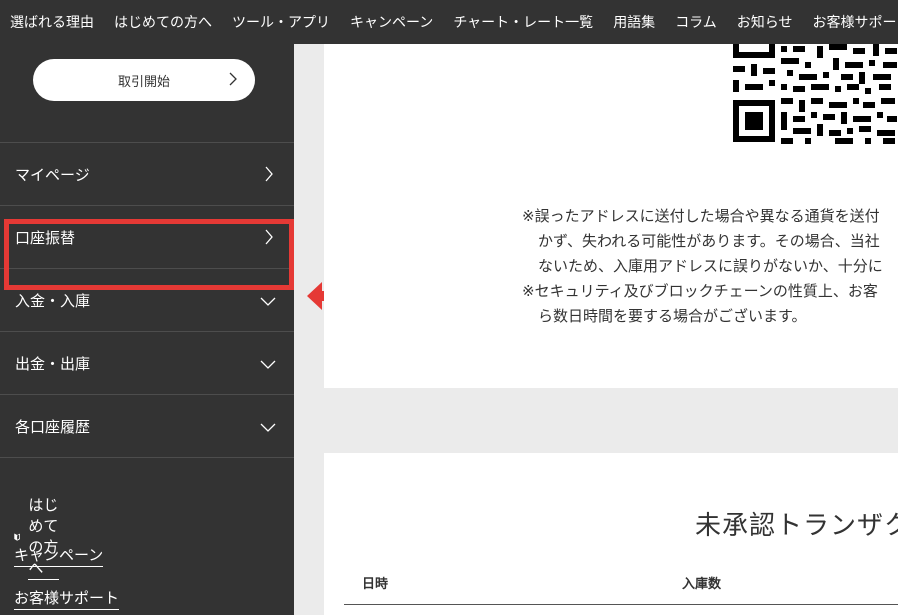  I want to click on support-link: お客様サポート, so click(67, 598).